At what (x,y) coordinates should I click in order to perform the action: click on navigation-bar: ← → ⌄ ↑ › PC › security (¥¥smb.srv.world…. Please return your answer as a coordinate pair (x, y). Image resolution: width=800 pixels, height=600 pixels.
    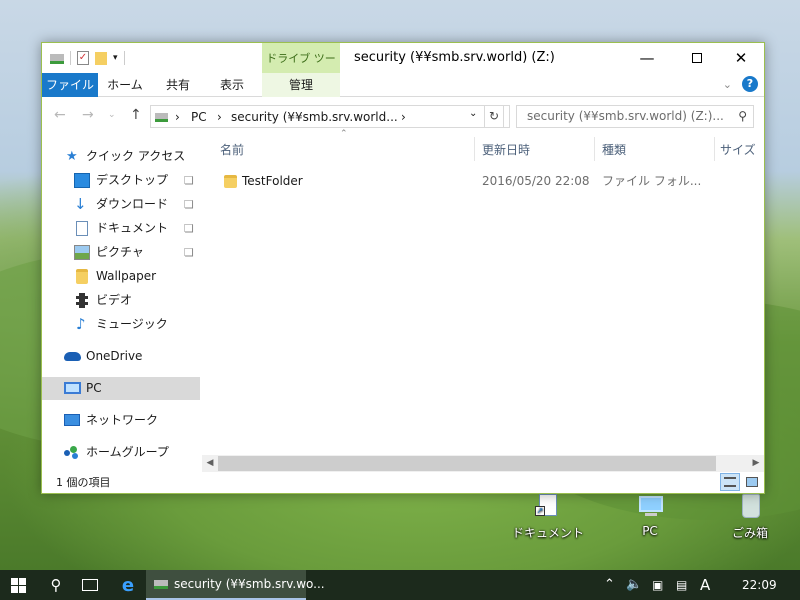
    Looking at the image, I should click on (403, 116).